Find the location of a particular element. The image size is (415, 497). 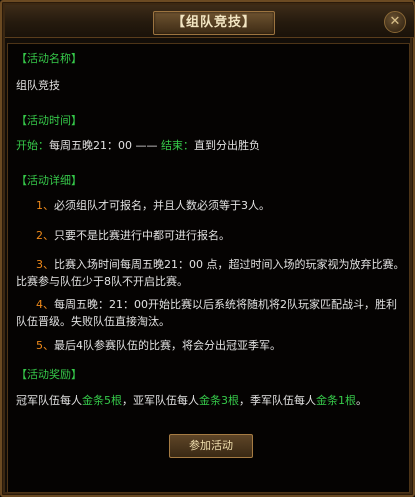

detail-text: 必须组队才可报名，并且人数必须等于3人。 is located at coordinates (162, 205).